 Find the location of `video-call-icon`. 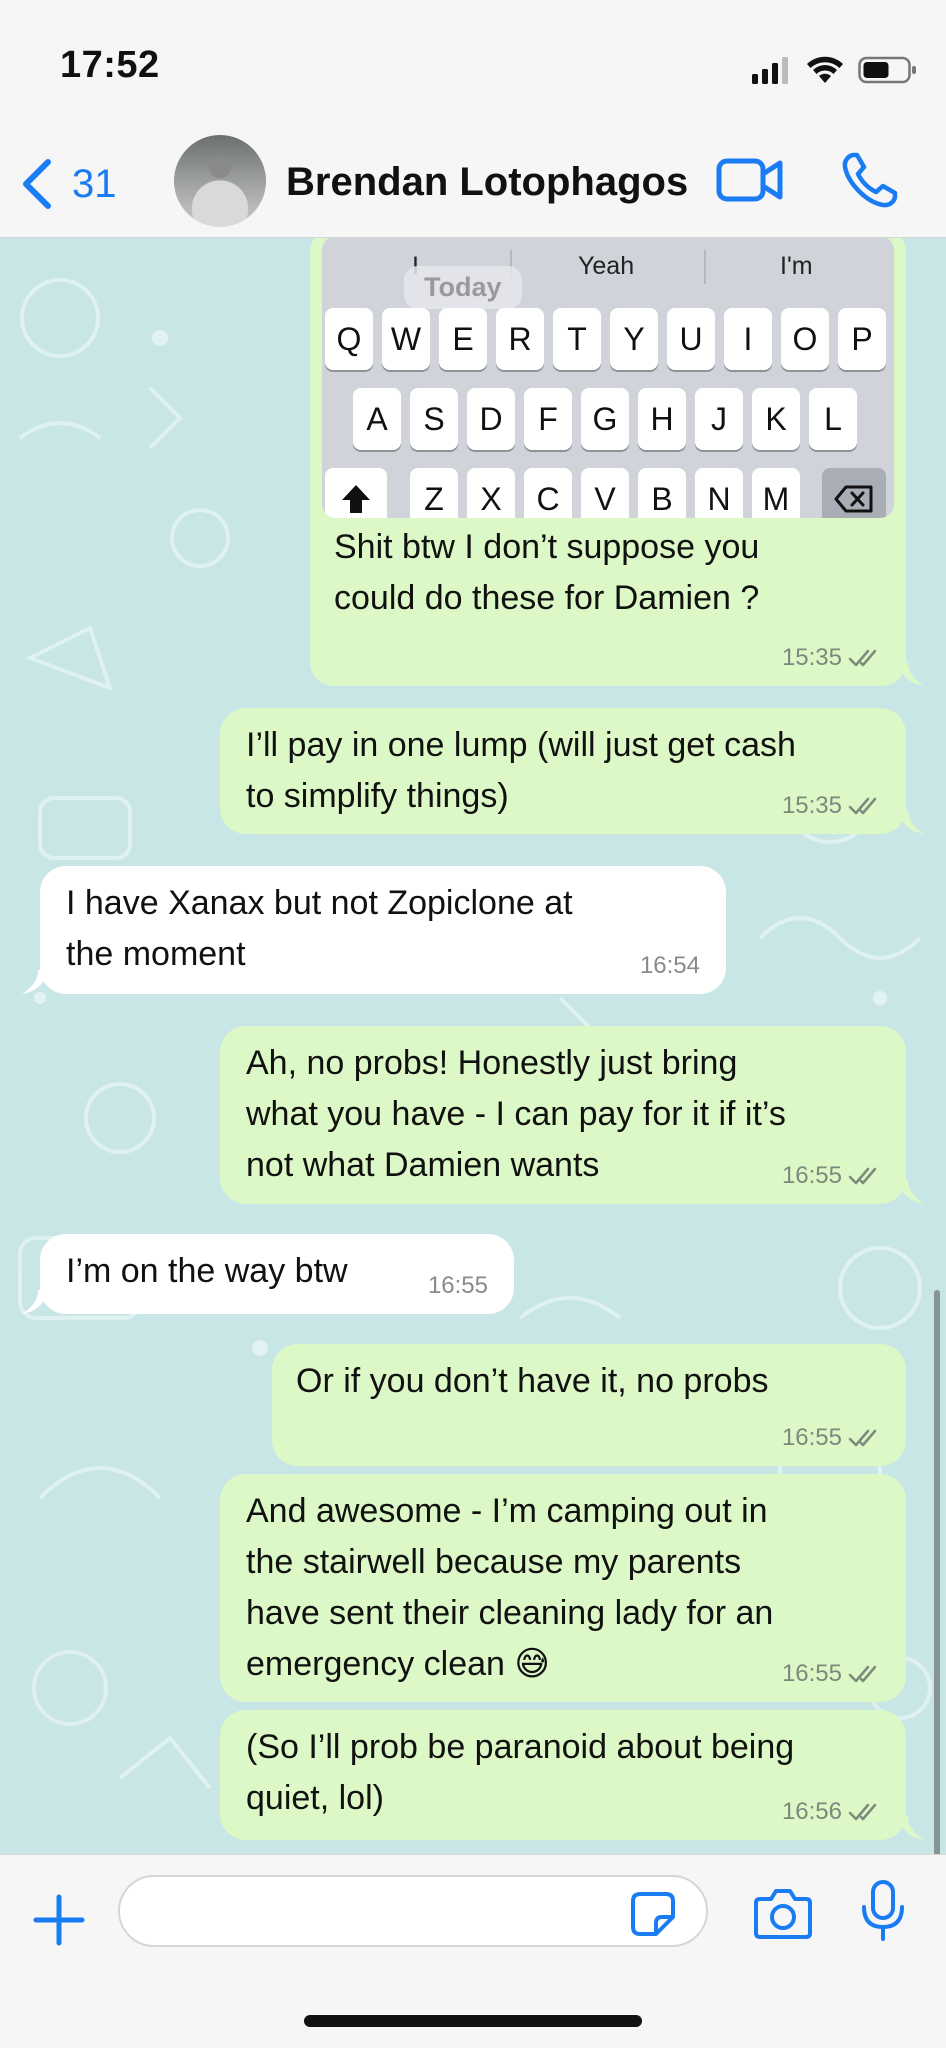

video-call-icon is located at coordinates (750, 180).